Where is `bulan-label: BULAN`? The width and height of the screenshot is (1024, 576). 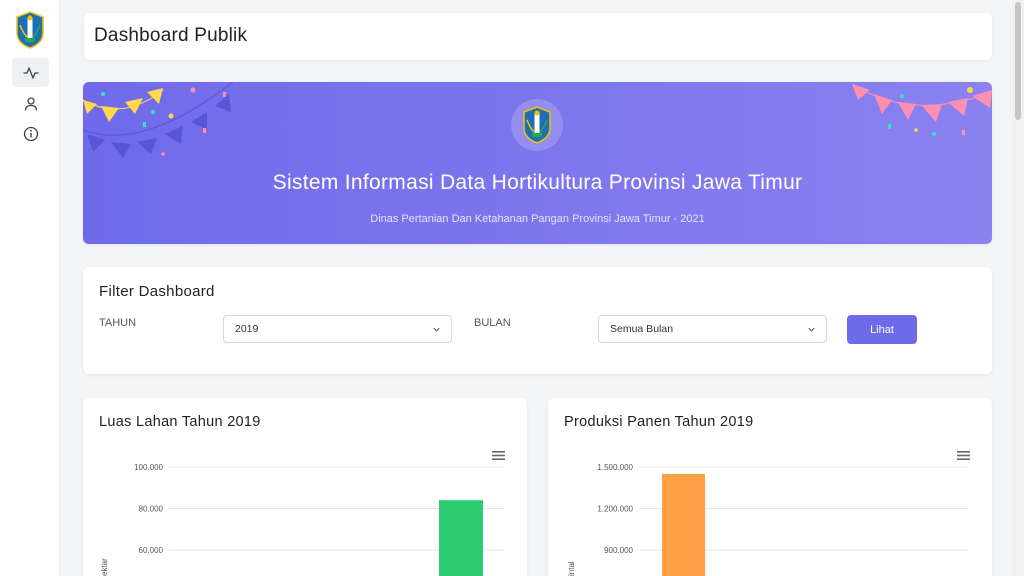 bulan-label: BULAN is located at coordinates (492, 323).